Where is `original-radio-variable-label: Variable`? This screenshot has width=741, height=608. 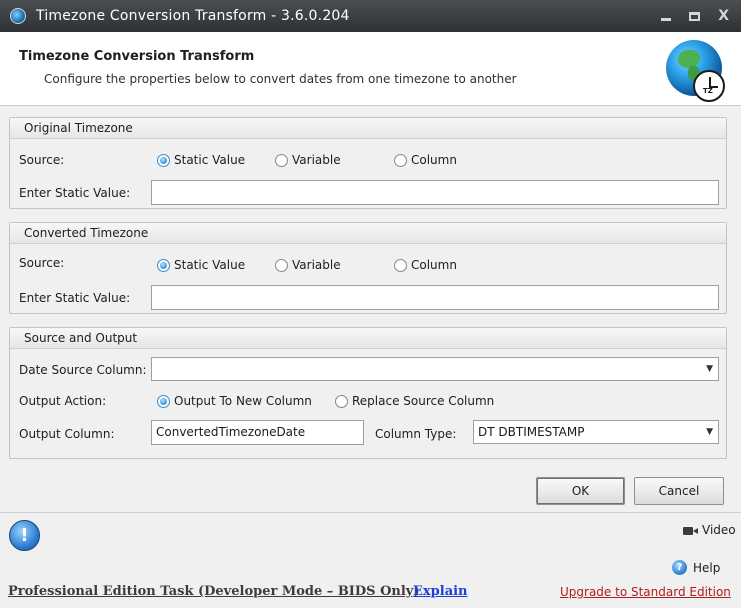 original-radio-variable-label: Variable is located at coordinates (316, 160).